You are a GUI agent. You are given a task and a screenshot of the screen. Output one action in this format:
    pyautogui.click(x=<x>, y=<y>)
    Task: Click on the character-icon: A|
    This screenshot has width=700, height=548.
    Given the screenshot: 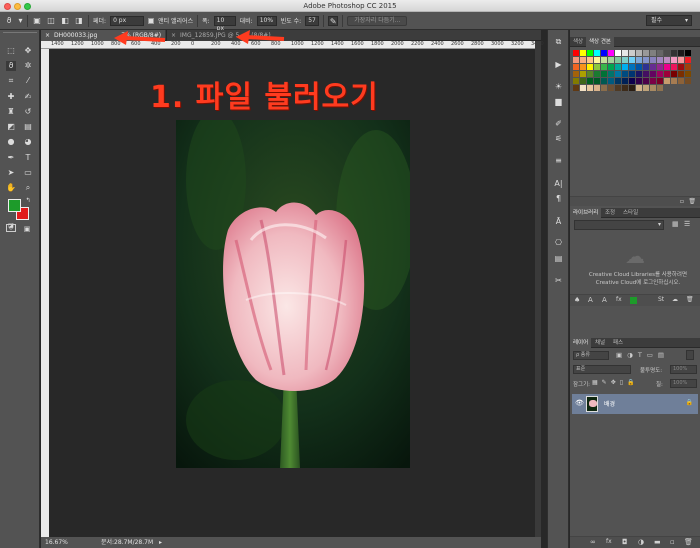 What is the action you would take?
    pyautogui.click(x=558, y=183)
    